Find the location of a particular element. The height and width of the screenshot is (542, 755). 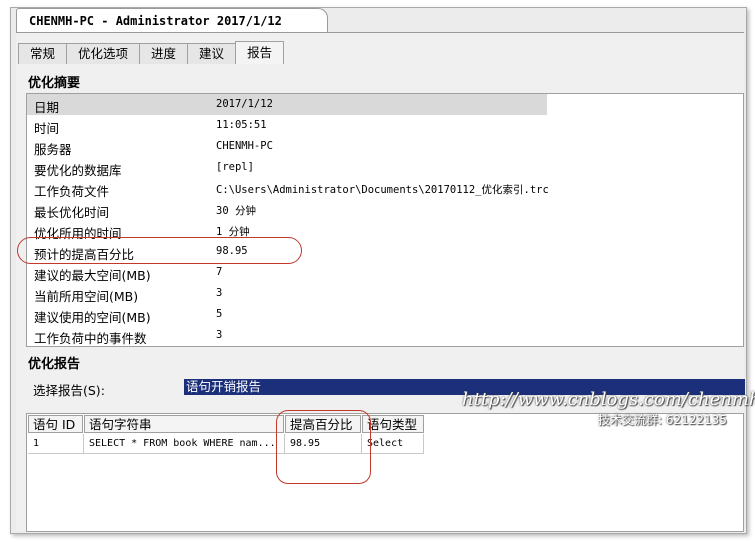

tab-reports: 报告 is located at coordinates (260, 52).